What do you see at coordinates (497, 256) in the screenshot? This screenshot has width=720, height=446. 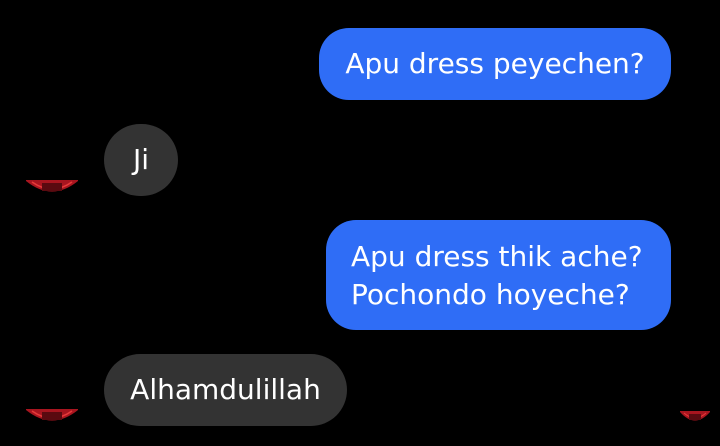 I see `message-text-line: Apu dress thik ache?` at bounding box center [497, 256].